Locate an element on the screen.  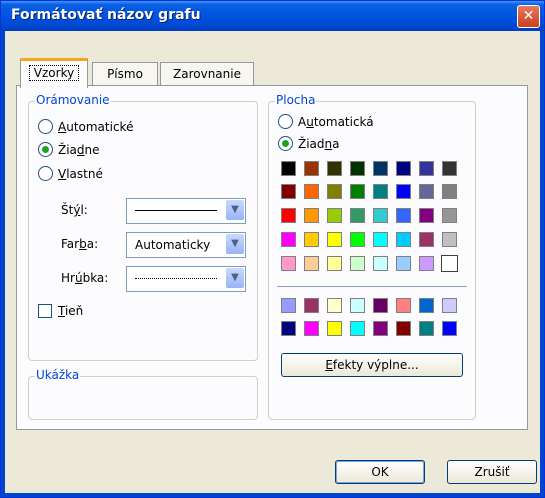
dialog-title: Formátovať názov grafu is located at coordinates (106, 15).